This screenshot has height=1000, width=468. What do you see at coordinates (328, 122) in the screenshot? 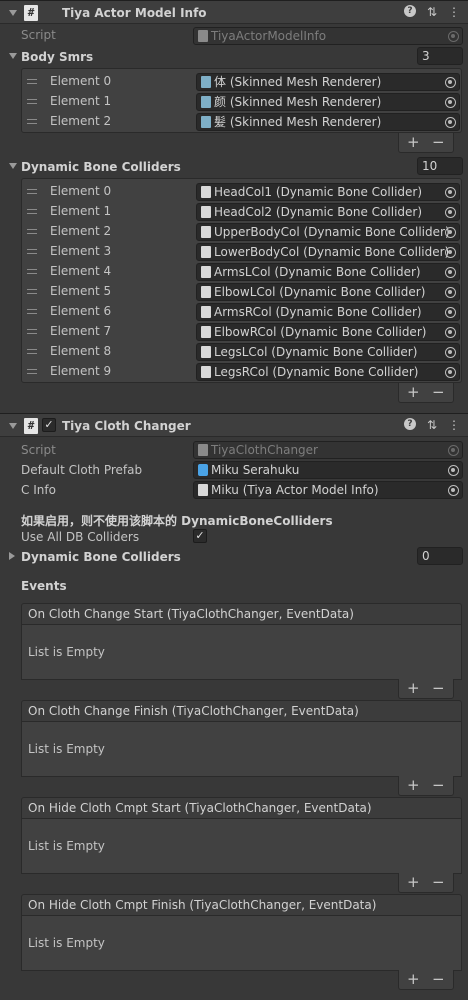
I see `element-object-field: 髪 (Skinned Mesh Renderer)` at bounding box center [328, 122].